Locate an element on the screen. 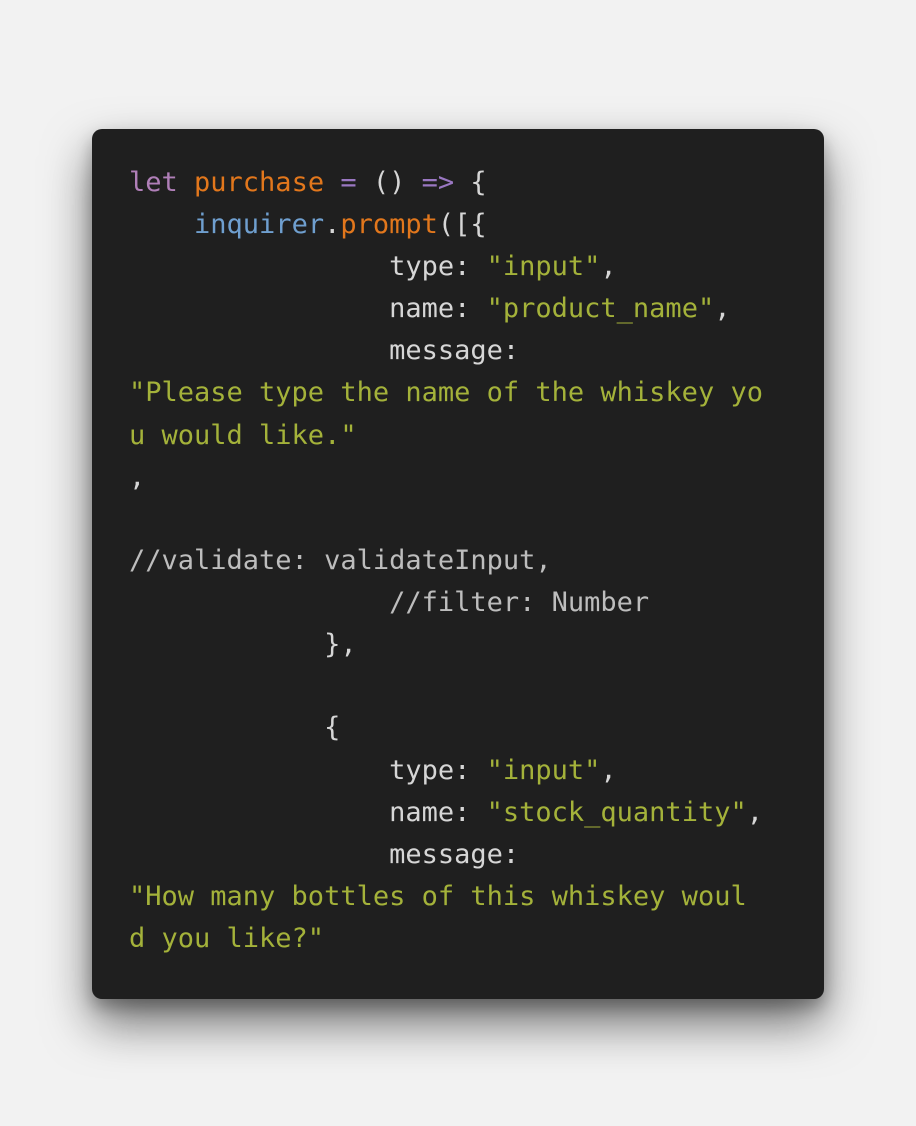 The height and width of the screenshot is (1126, 916). code-token-string: "How many bottles of this whiskey woul is located at coordinates (438, 896).